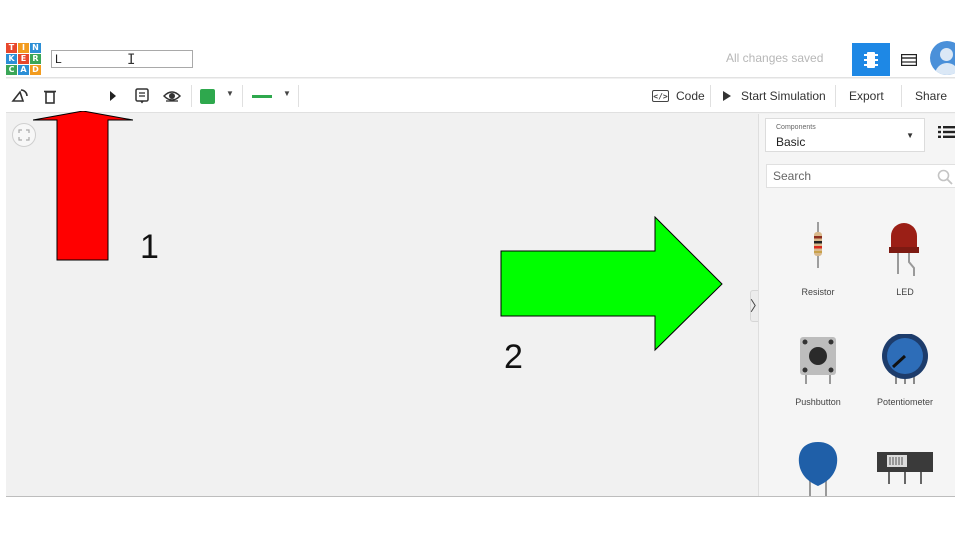  I want to click on wire-color-picker, so click(207, 96).